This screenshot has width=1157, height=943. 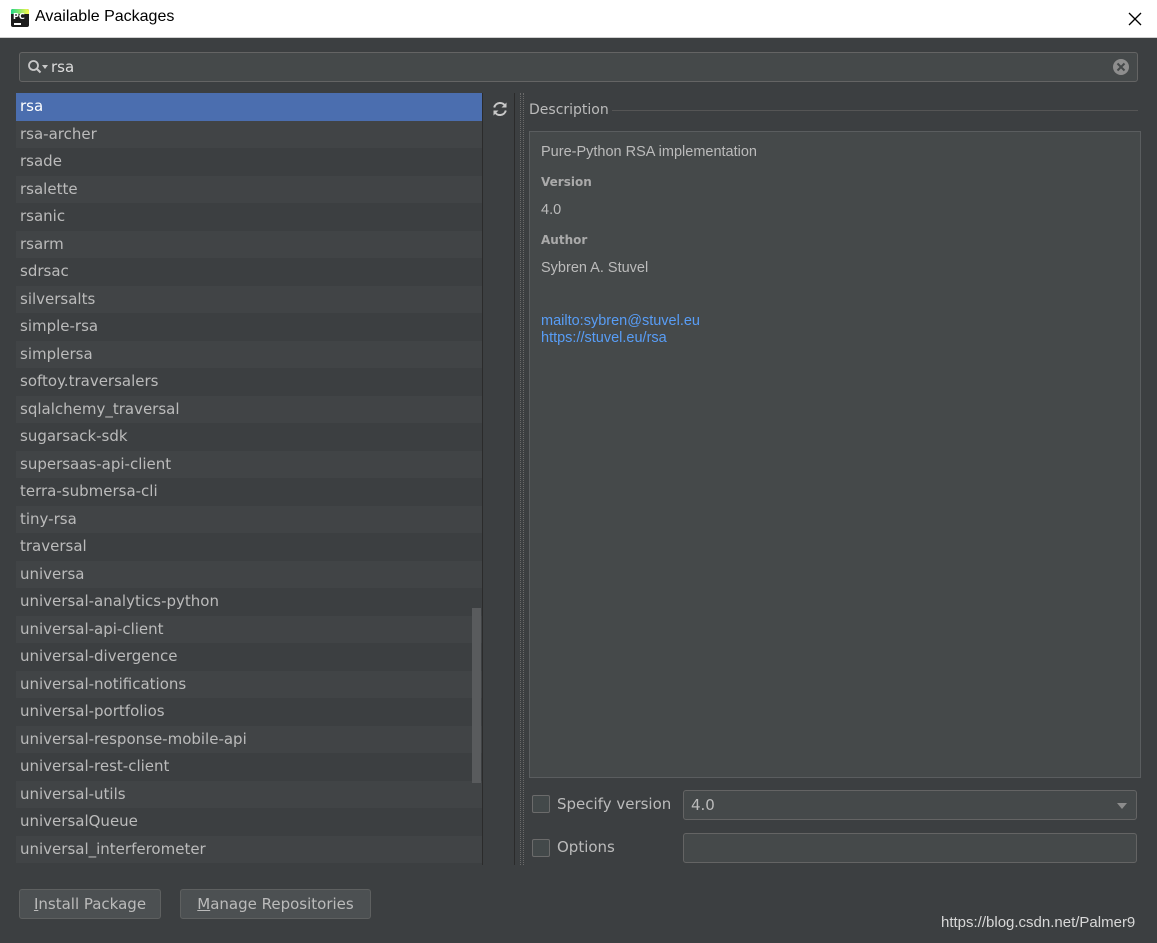 What do you see at coordinates (249, 849) in the screenshot?
I see `package-list-item: universal_interferometer` at bounding box center [249, 849].